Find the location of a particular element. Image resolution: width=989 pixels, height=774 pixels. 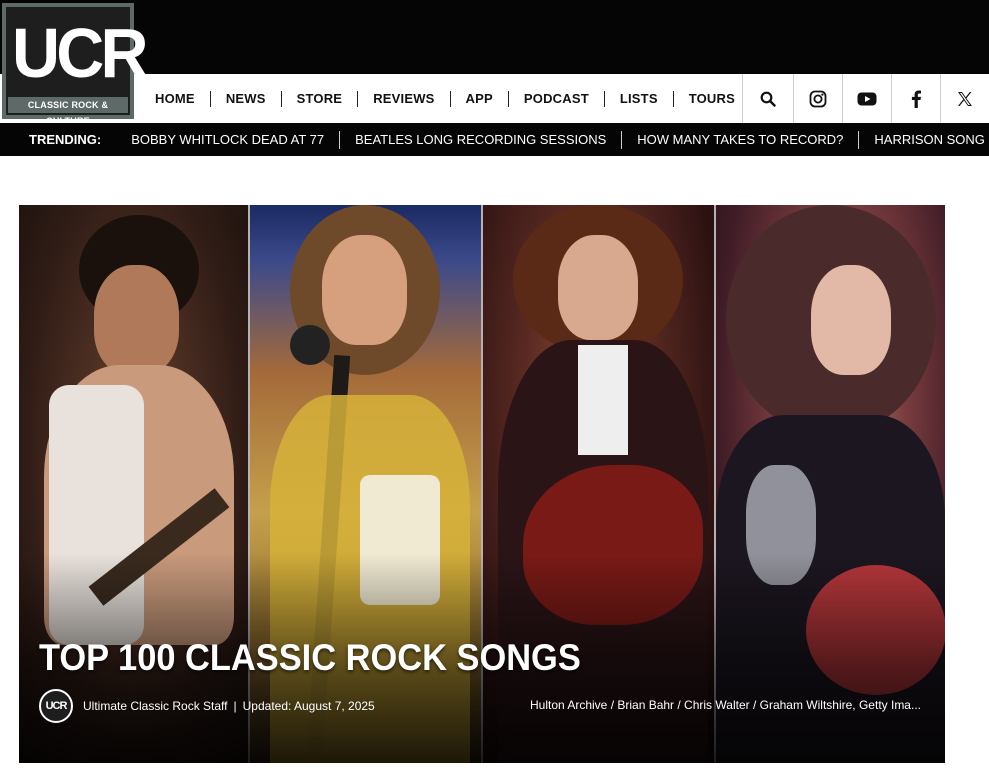

x-icon is located at coordinates (965, 99).